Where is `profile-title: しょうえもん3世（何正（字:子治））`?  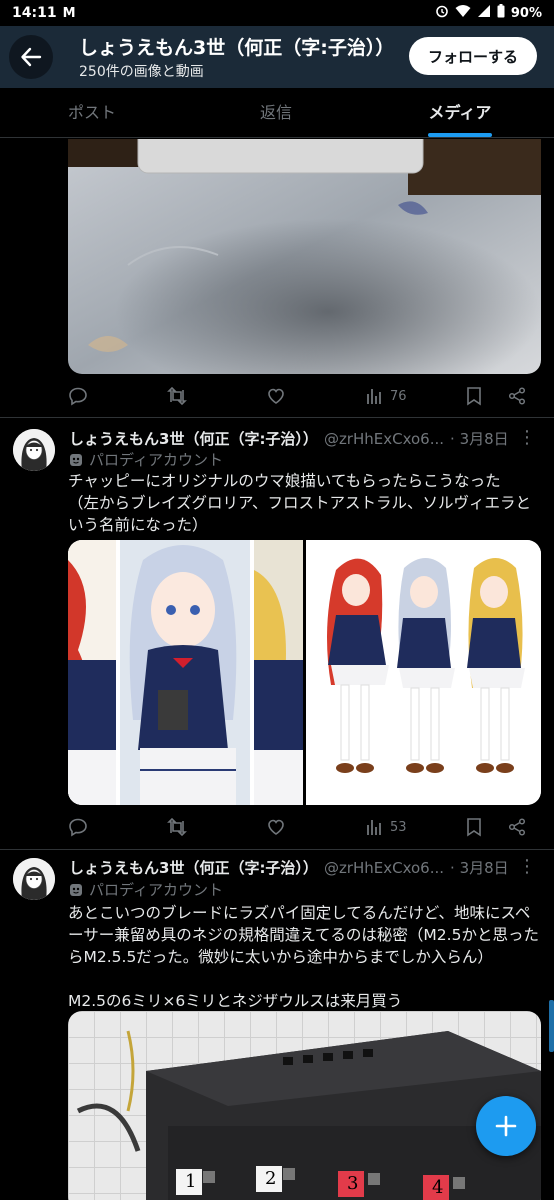 profile-title: しょうえもん3世（何正（字:子治）） is located at coordinates (237, 48).